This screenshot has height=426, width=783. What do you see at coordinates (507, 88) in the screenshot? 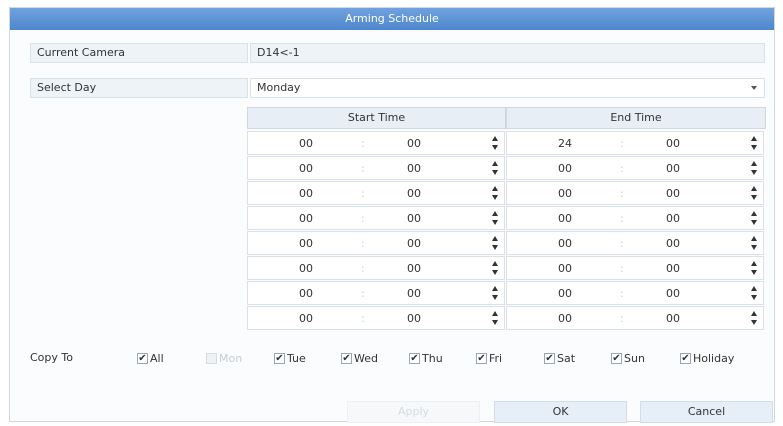
I see `select-day-dropdown: Monday` at bounding box center [507, 88].